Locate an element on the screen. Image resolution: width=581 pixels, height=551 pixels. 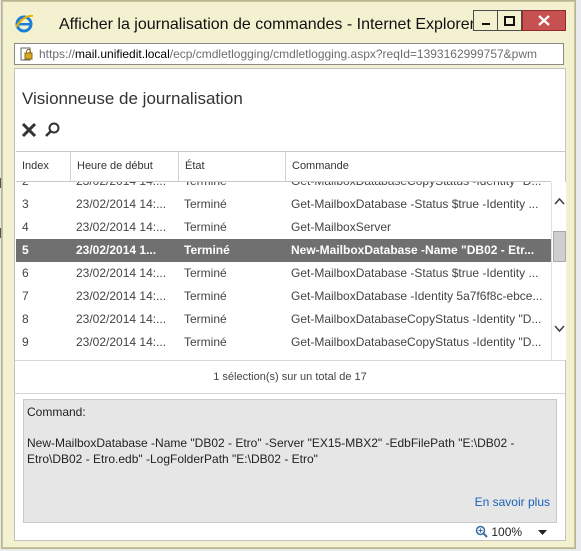
cell-index: 7 is located at coordinates (25, 296).